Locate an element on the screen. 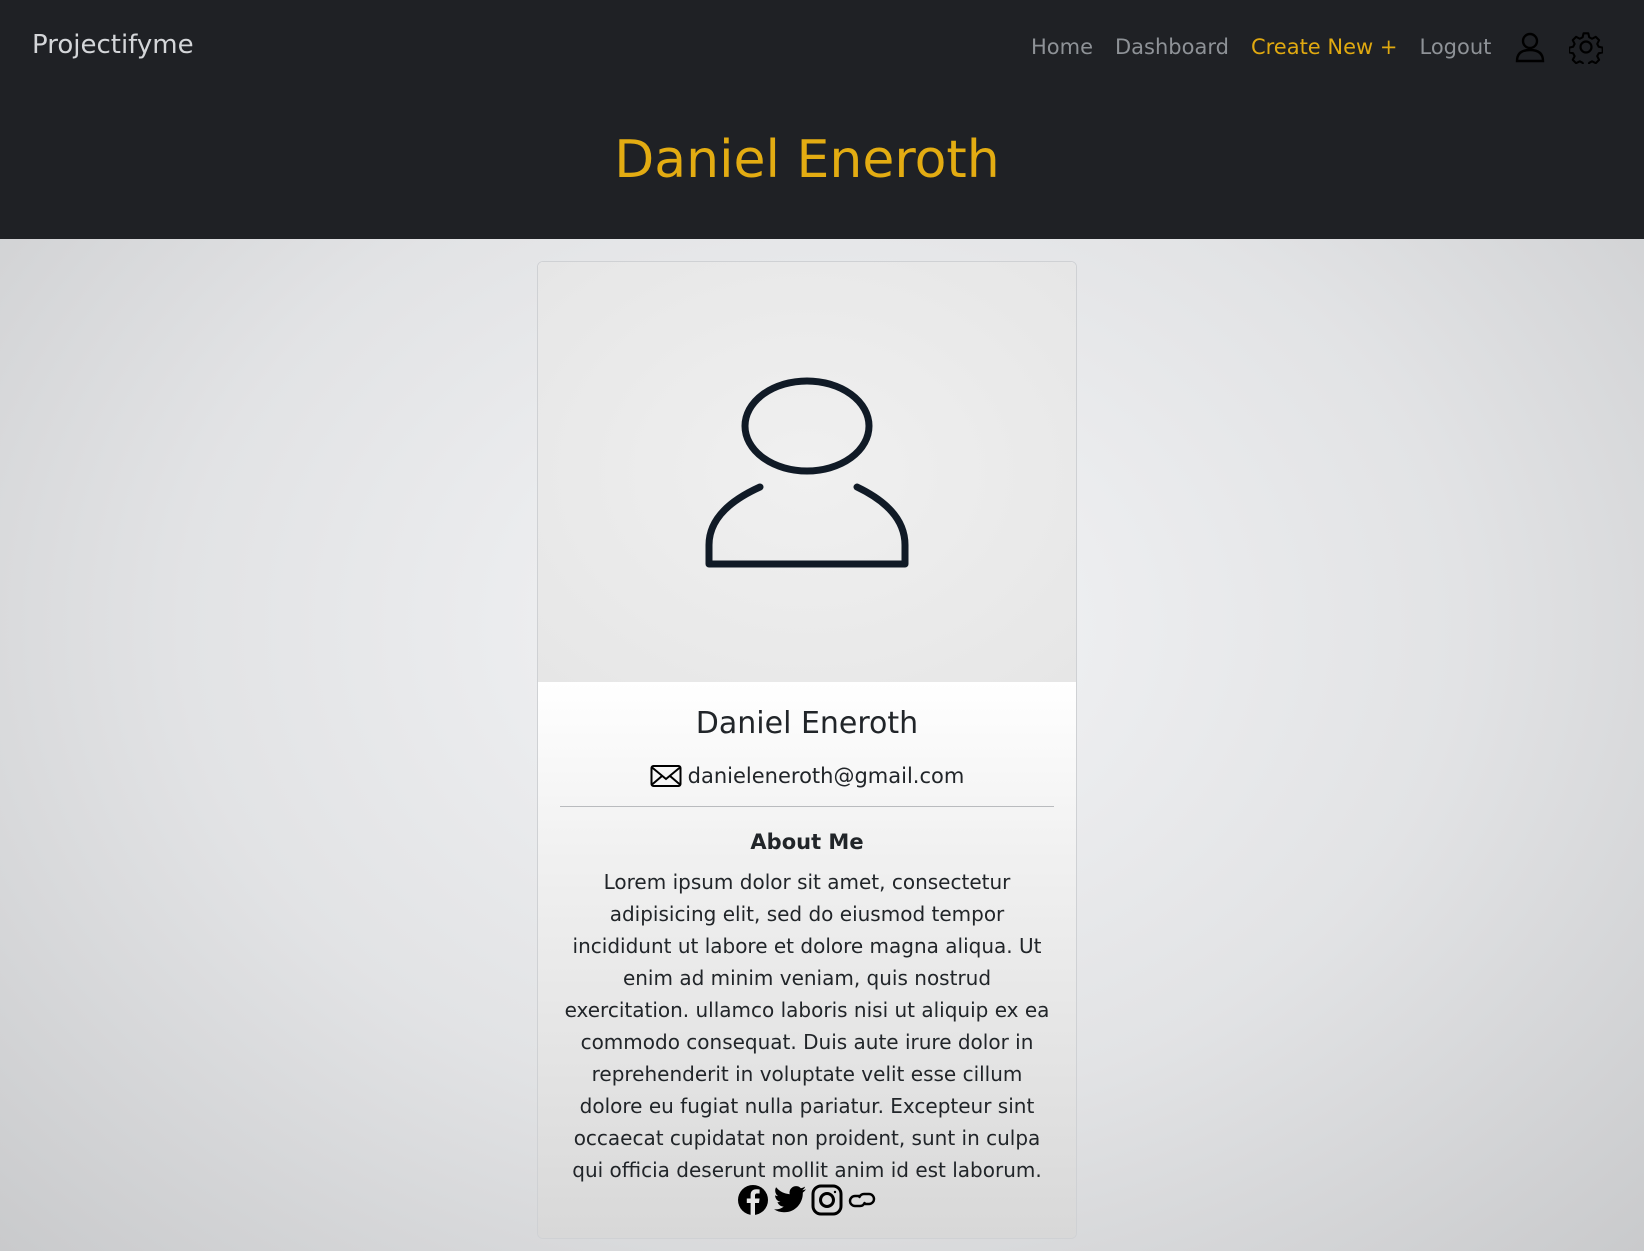  email-row: danieleneroth@gmail.com is located at coordinates (807, 776).